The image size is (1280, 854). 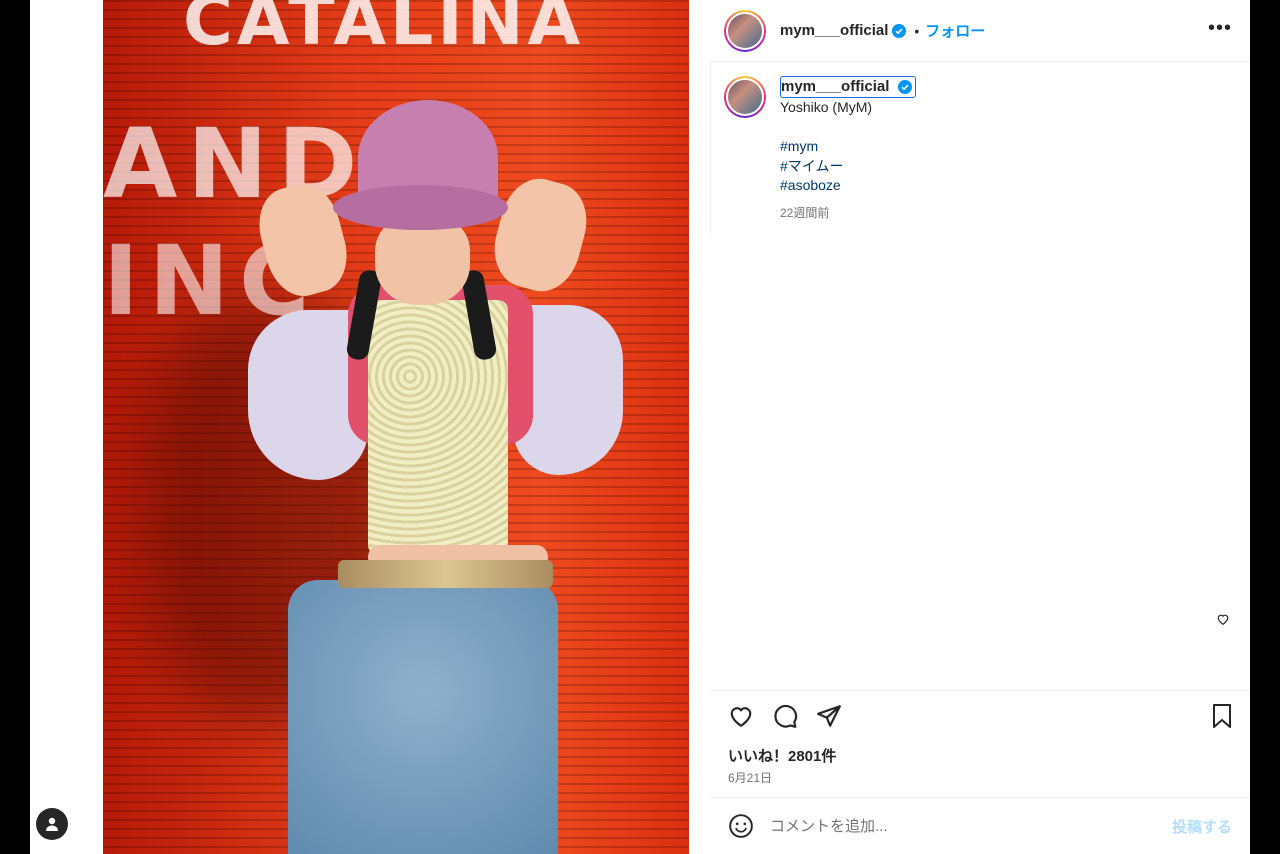 I want to click on header-username: mym___official, so click(x=834, y=30).